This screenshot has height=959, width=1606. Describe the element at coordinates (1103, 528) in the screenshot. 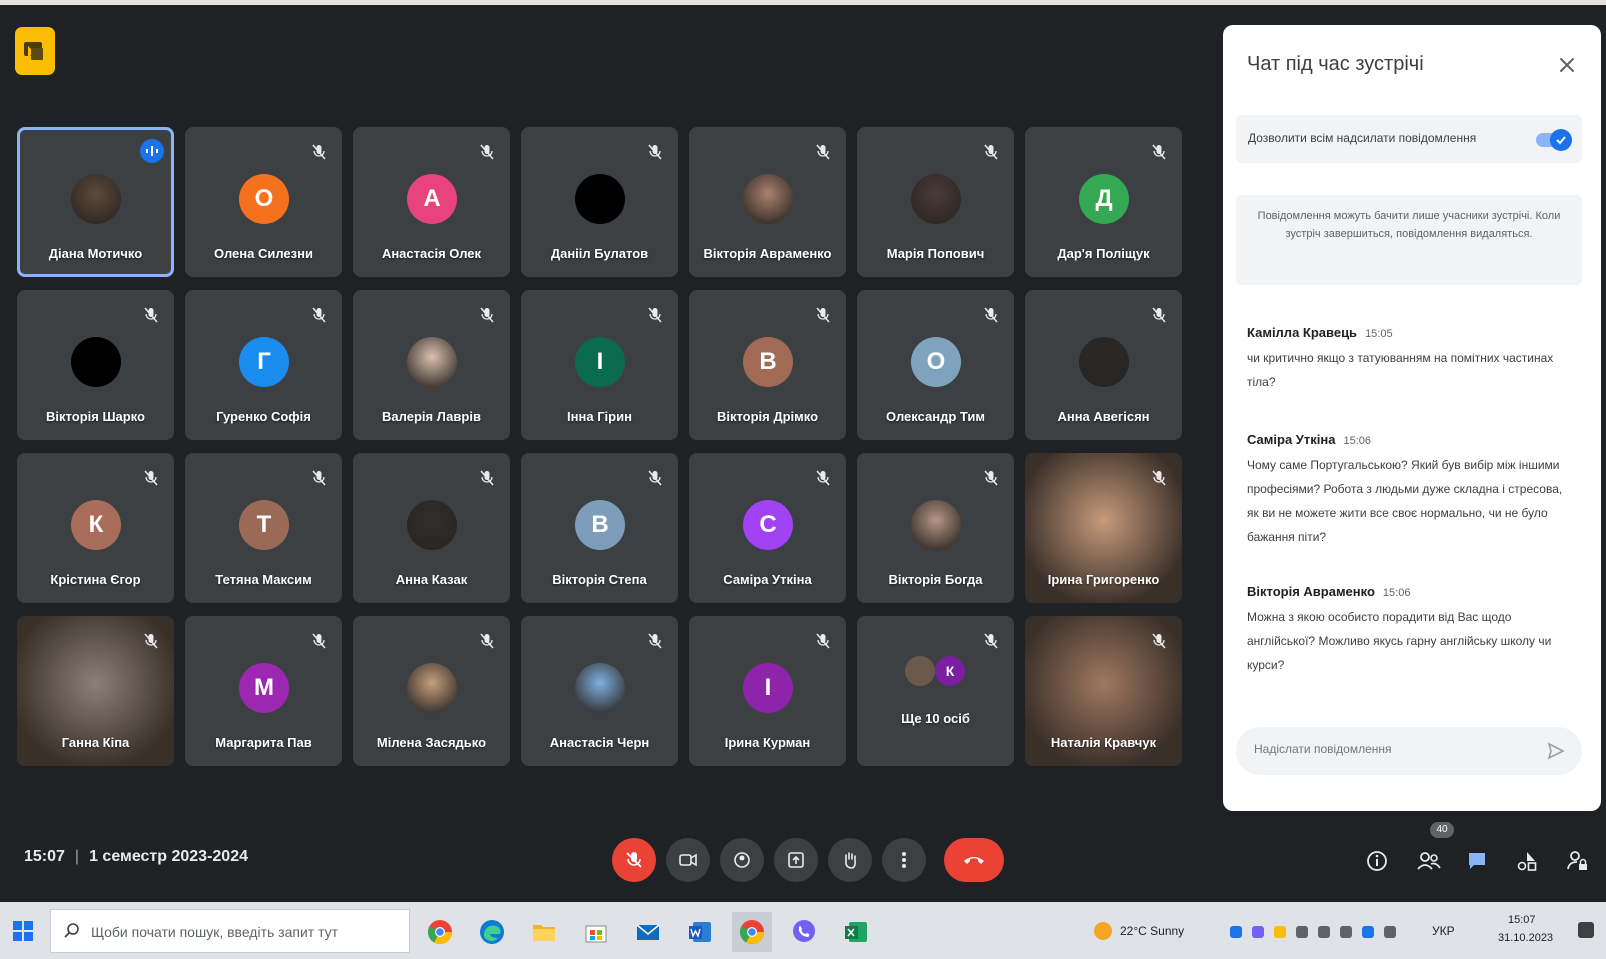

I see `participant-tile: Ірина Григоренко` at that location.